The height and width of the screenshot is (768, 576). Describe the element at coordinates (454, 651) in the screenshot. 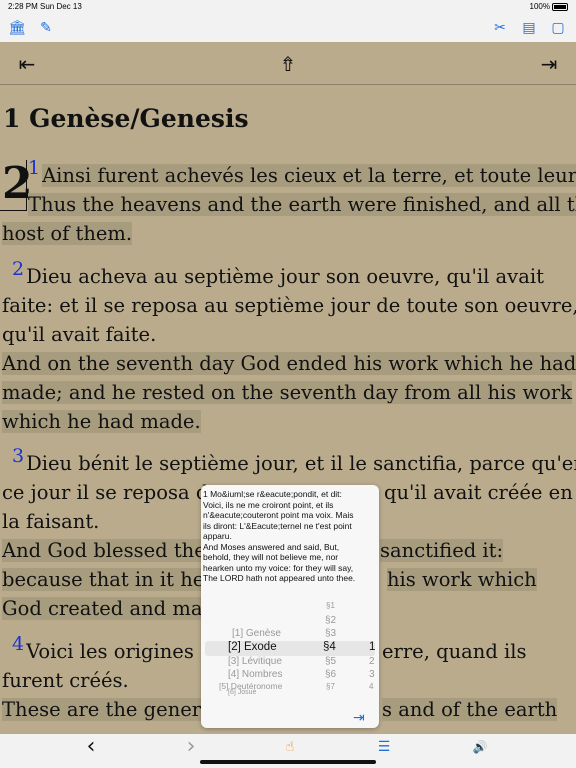

I see `verse-line: erre, quand ils` at that location.